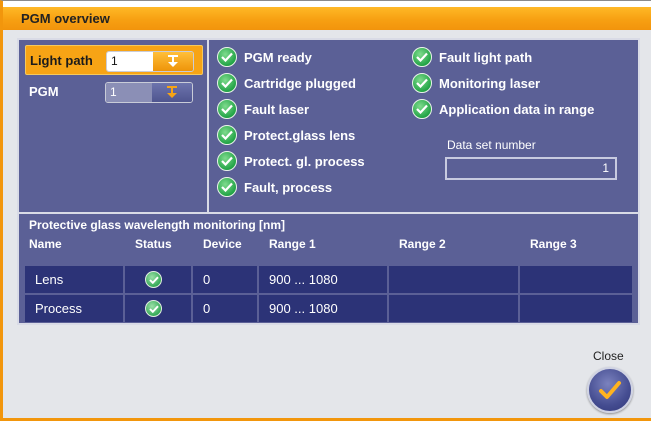  Describe the element at coordinates (130, 61) in the screenshot. I see `light-path-value: 1` at that location.